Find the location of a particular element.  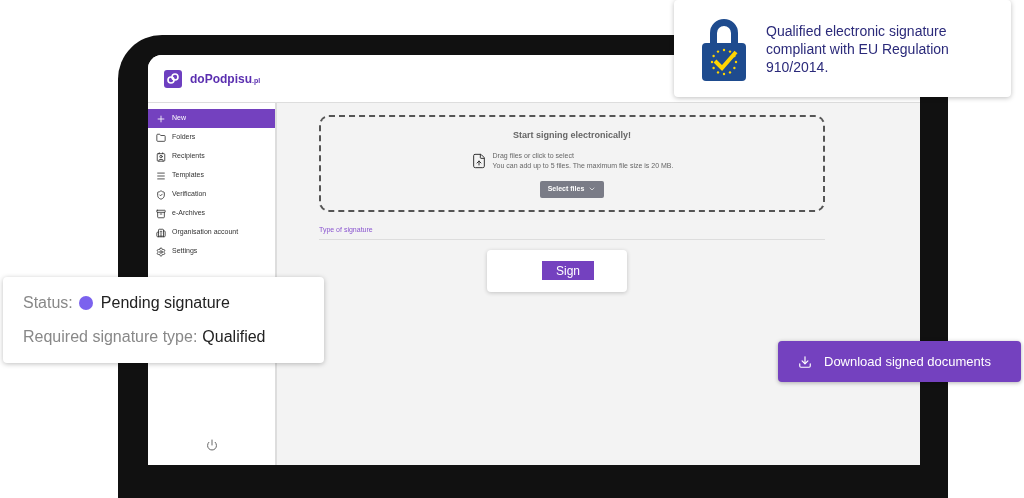

signature-type-value: Qualified is located at coordinates (234, 337).